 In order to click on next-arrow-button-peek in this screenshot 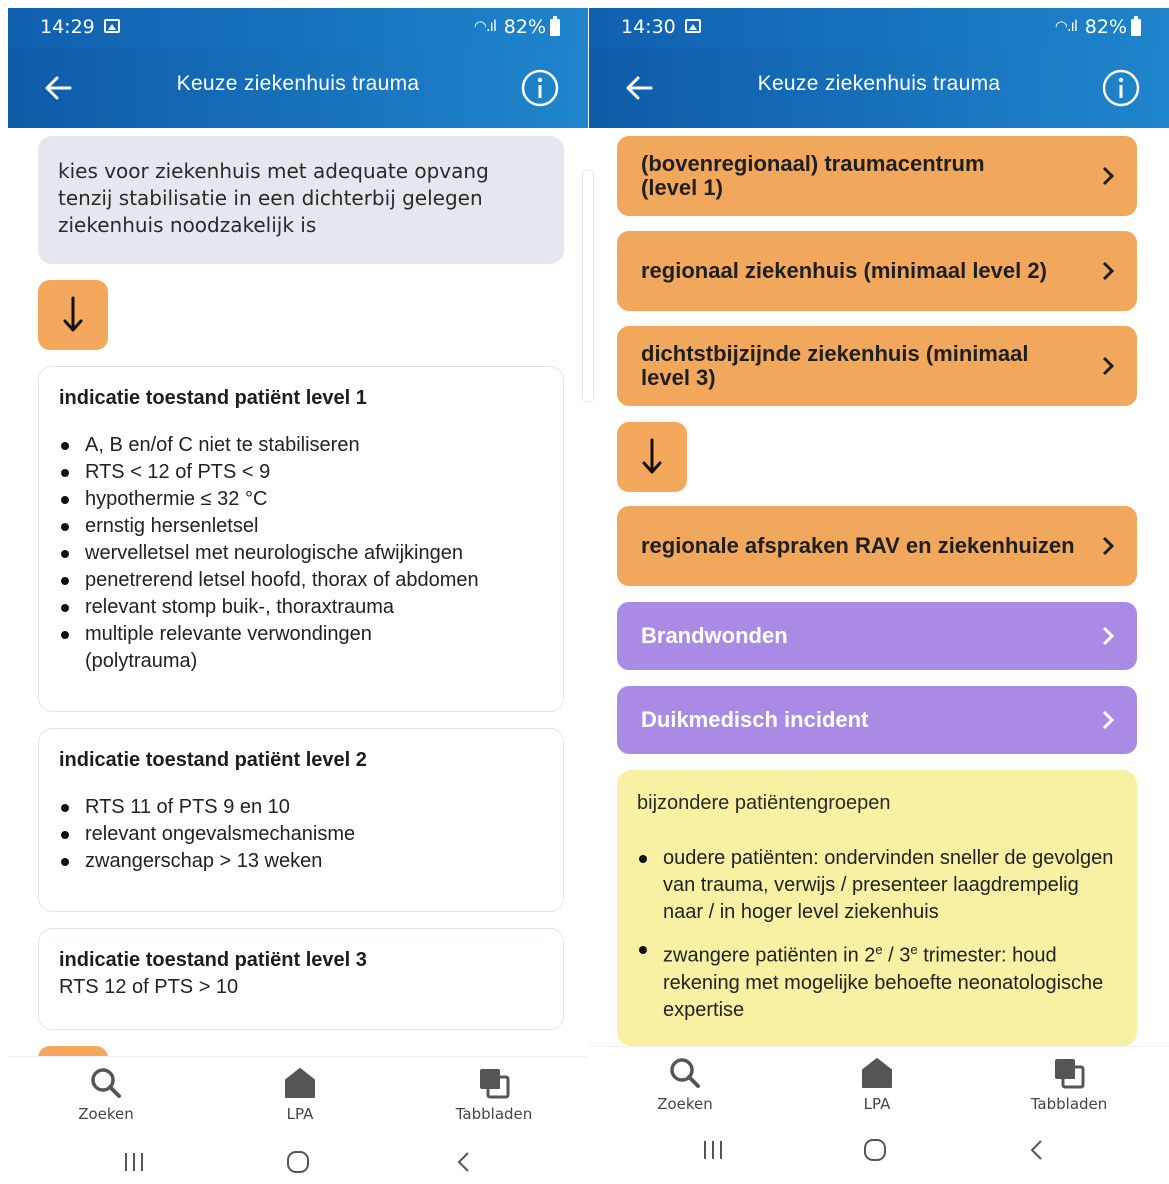, I will do `click(73, 1051)`.